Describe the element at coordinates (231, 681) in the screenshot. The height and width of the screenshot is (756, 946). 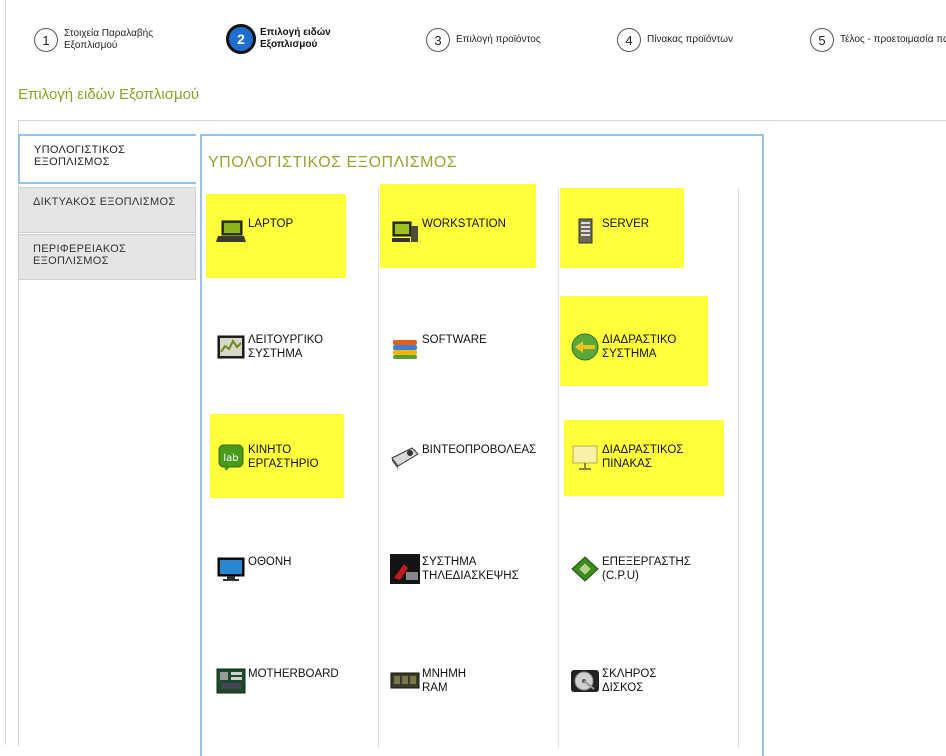
I see `motherboard-icon` at that location.